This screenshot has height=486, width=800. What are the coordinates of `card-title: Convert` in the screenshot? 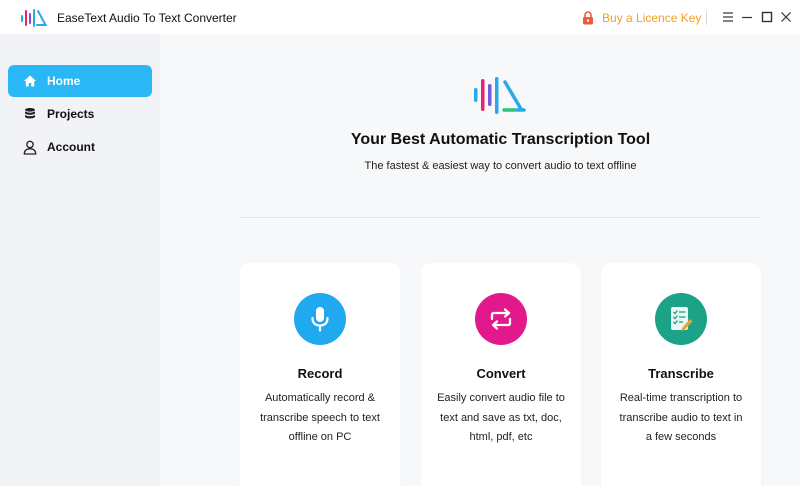 It's located at (501, 373).